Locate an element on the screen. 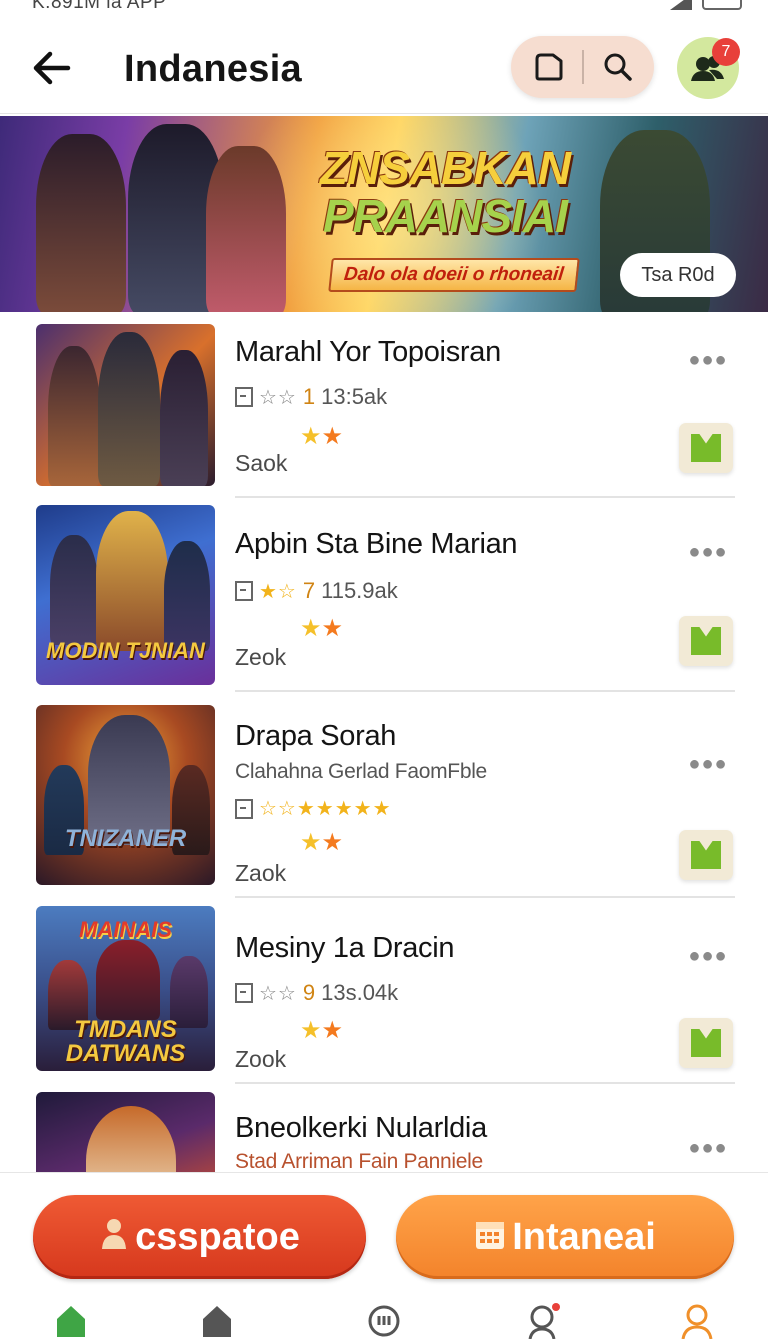 The image size is (768, 1344). game-meta: ★☆ 7 115.9ak is located at coordinates (316, 591).